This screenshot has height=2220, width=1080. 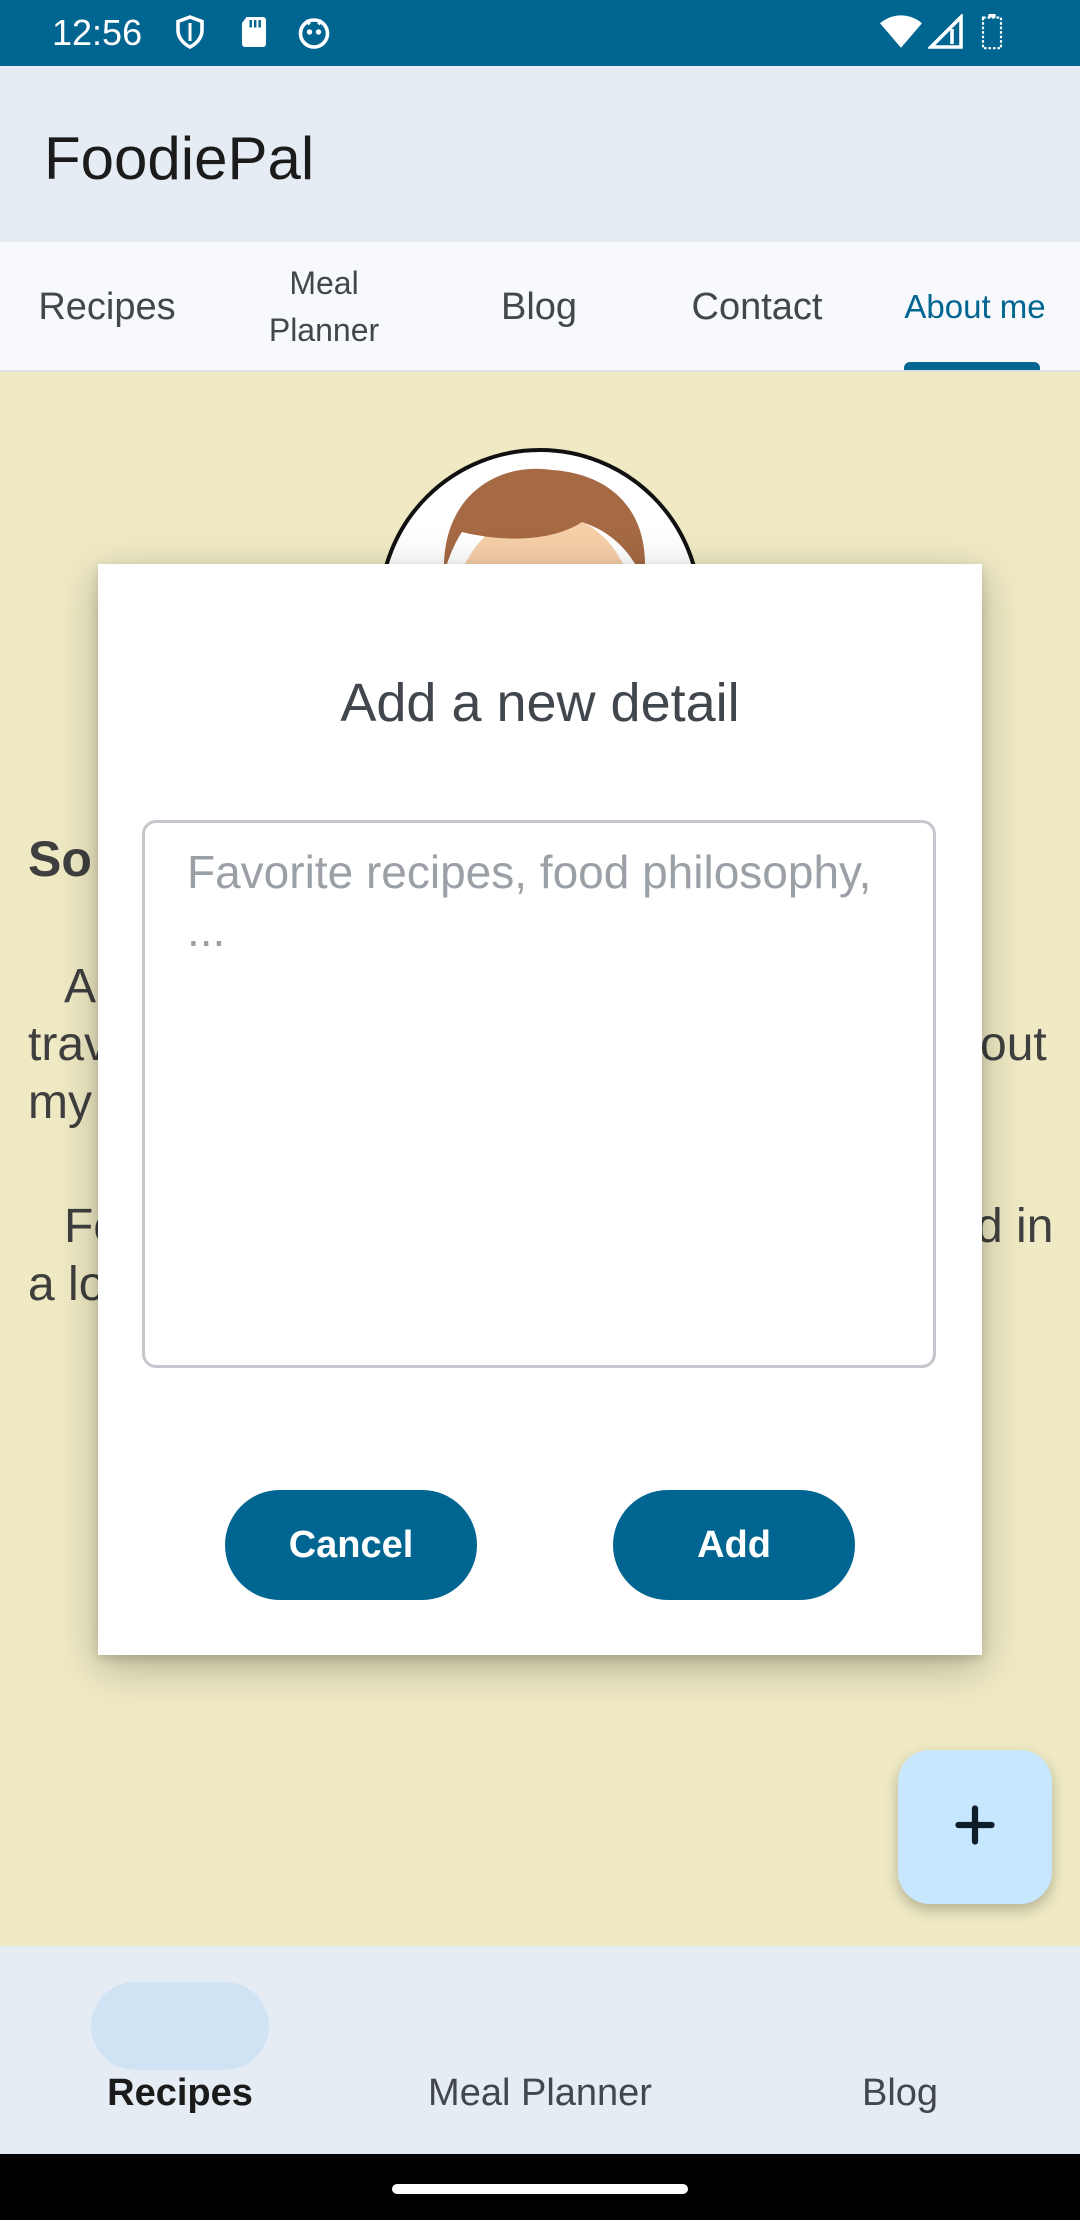 I want to click on bottom-nav-meal-planner: Meal Planner, so click(x=540, y=2050).